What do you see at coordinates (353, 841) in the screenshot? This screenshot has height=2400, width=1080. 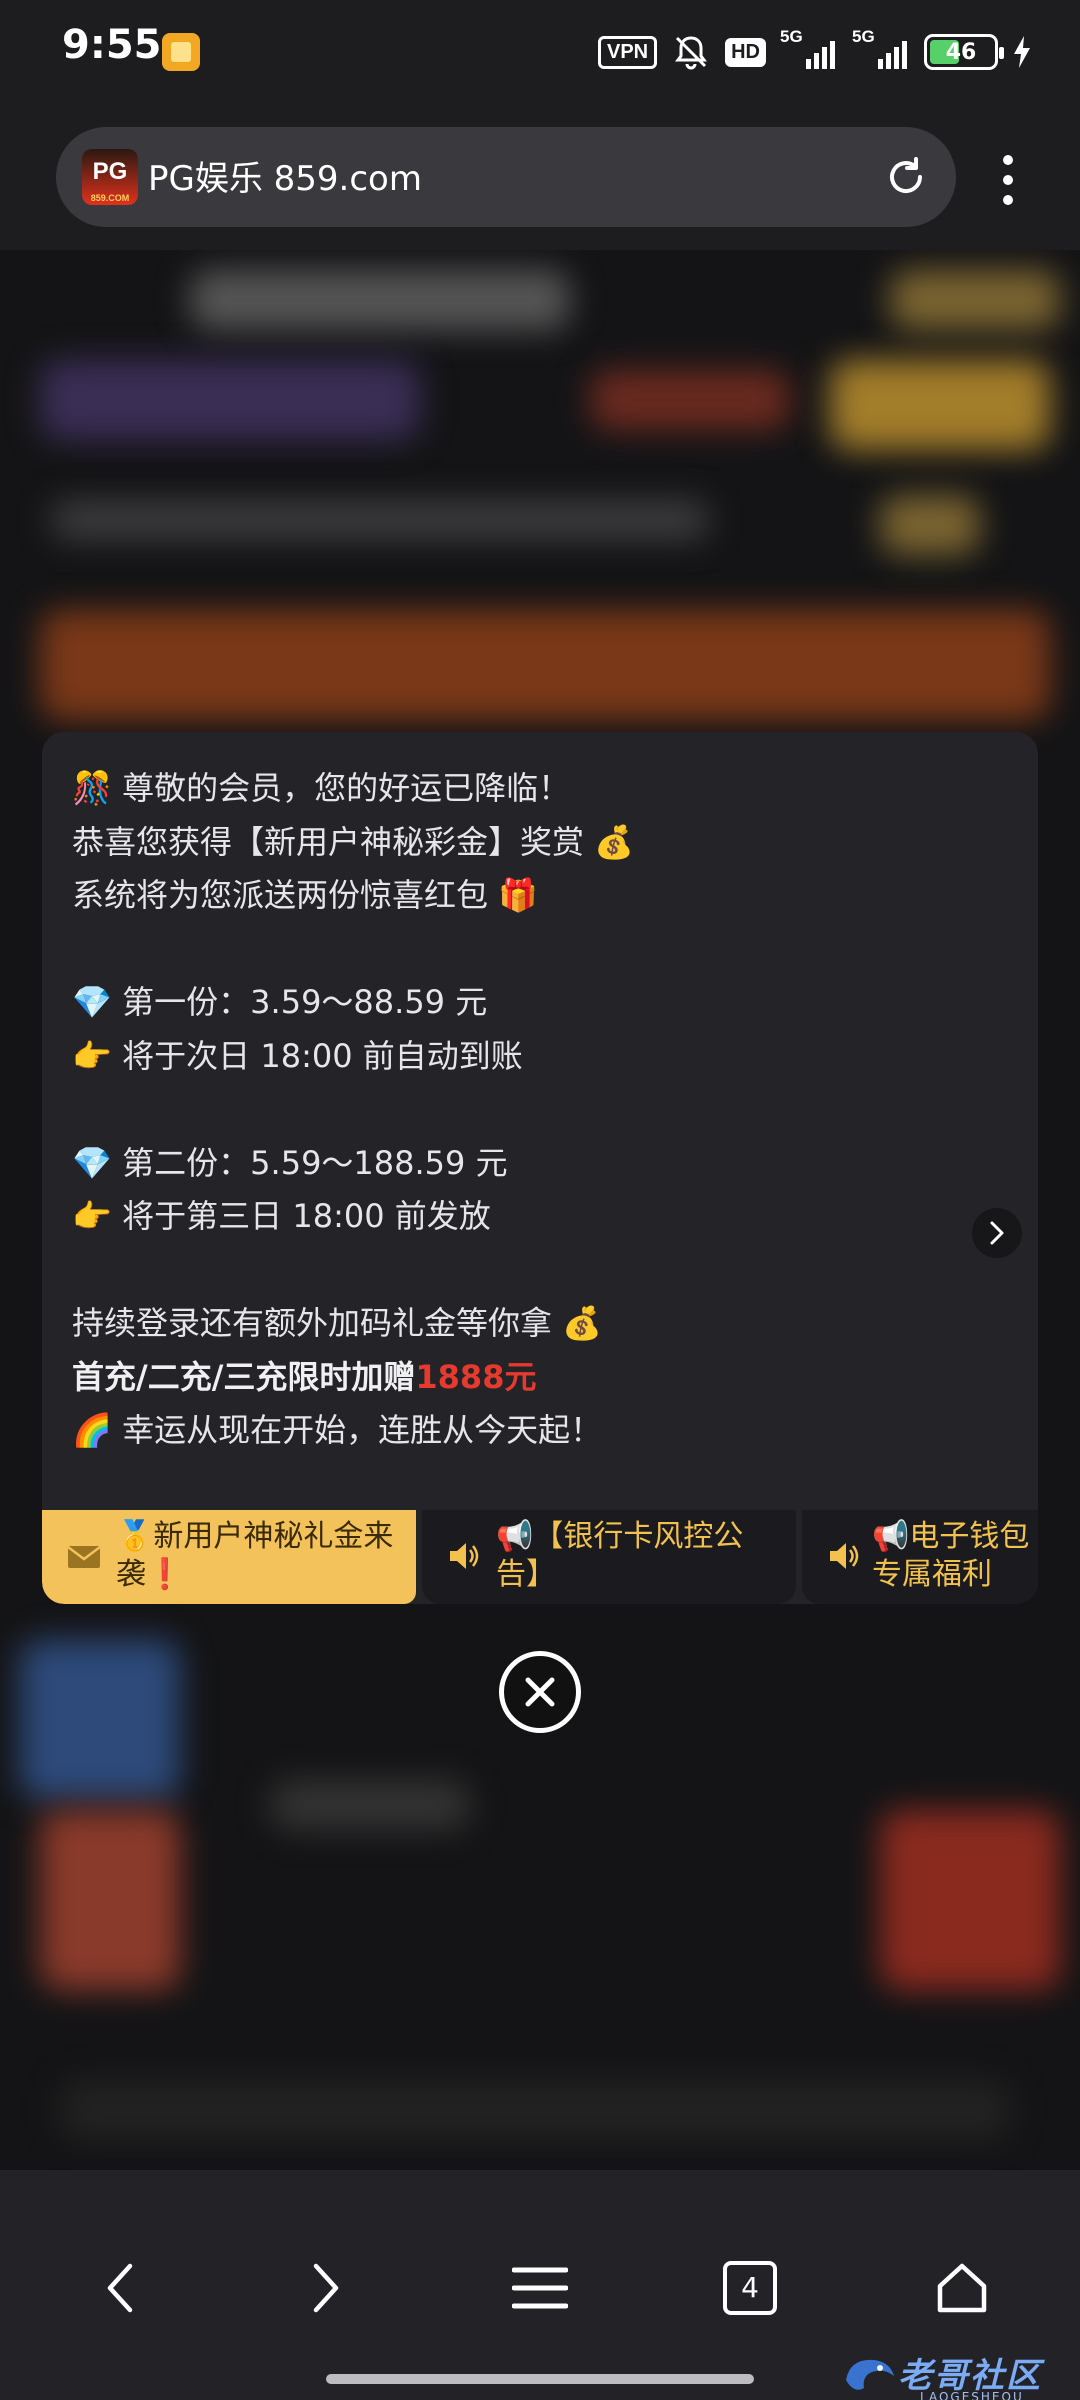 I see `message-line: 恭喜您获得【新用户神秘彩金】奖赏 💰` at bounding box center [353, 841].